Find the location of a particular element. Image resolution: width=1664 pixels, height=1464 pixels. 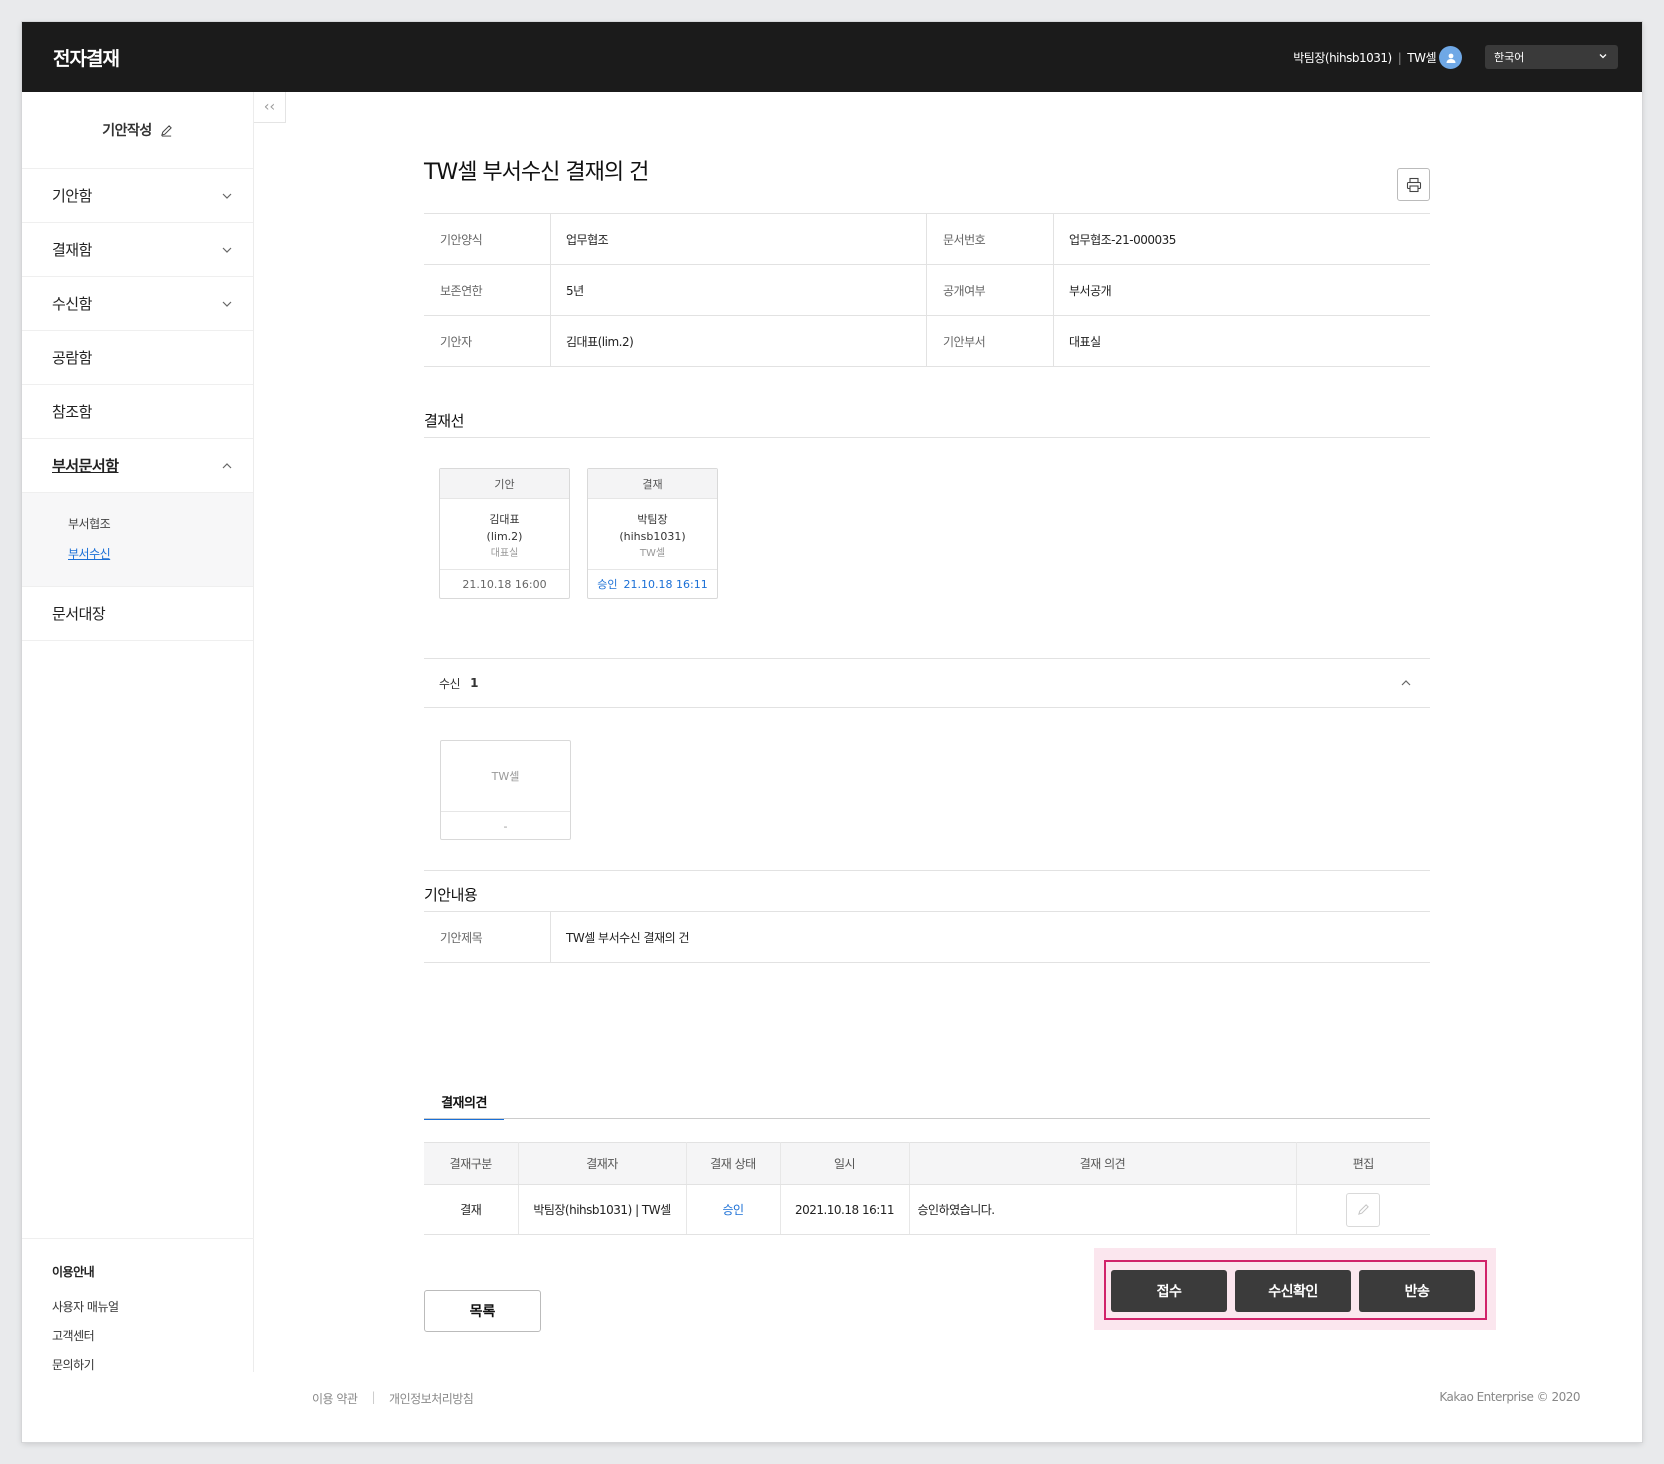

approval-line-heading: 결재선 is located at coordinates (444, 421).